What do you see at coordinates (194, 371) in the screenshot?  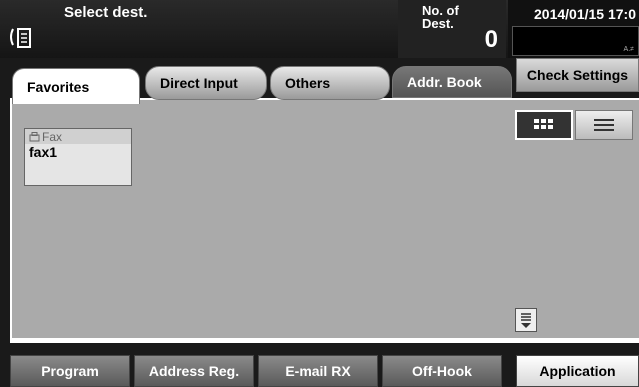 I see `address-reg-button: Address Reg.` at bounding box center [194, 371].